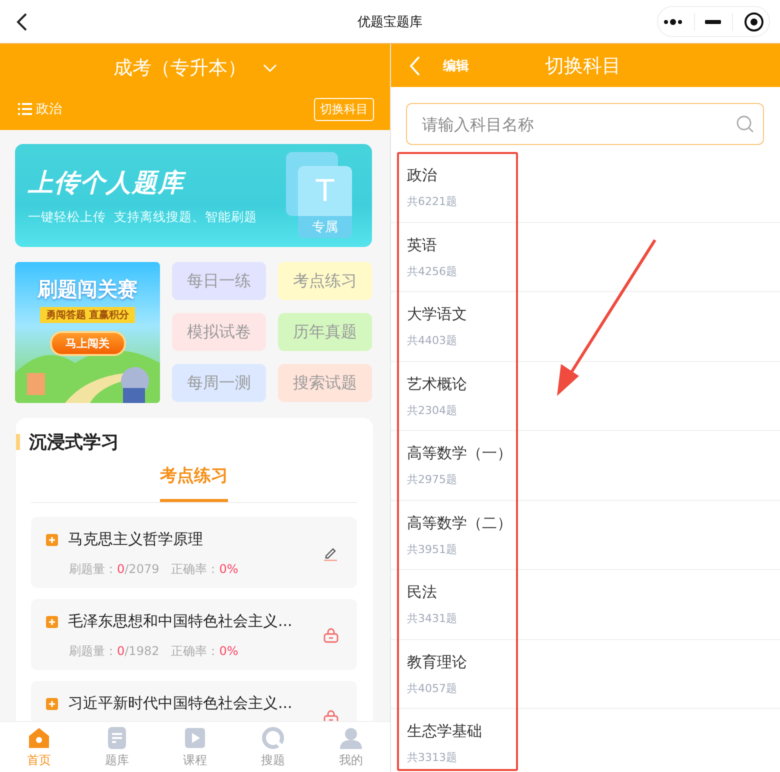  I want to click on subject-name: 教育理论, so click(437, 662).